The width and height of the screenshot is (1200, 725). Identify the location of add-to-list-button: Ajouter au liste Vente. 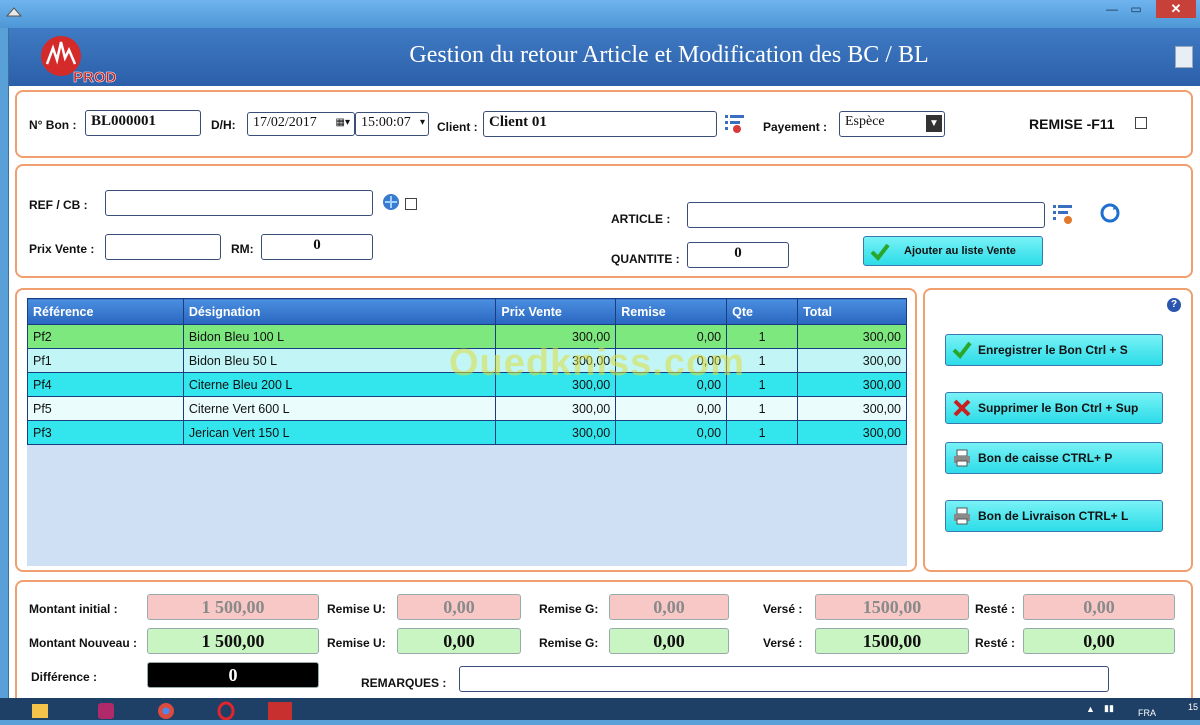
(953, 251).